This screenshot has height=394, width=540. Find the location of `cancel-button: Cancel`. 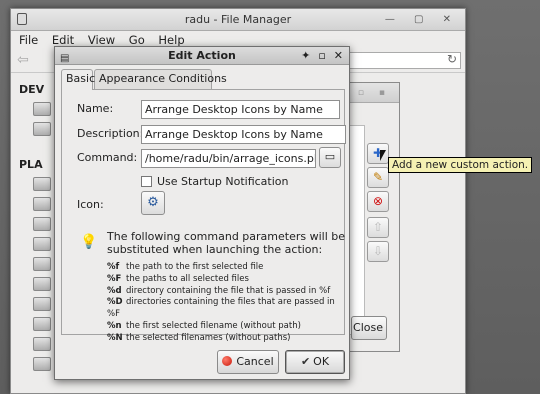

cancel-button: Cancel is located at coordinates (248, 362).